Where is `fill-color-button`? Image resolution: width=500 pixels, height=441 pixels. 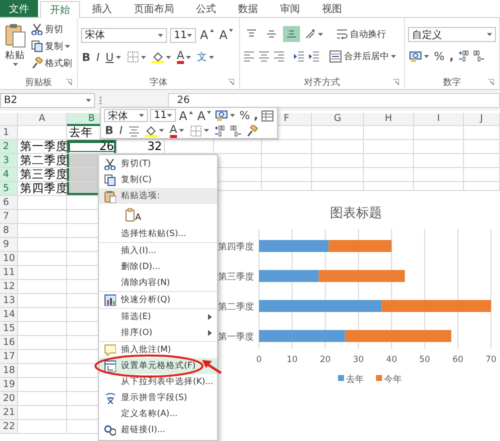
fill-color-button is located at coordinates (154, 131).